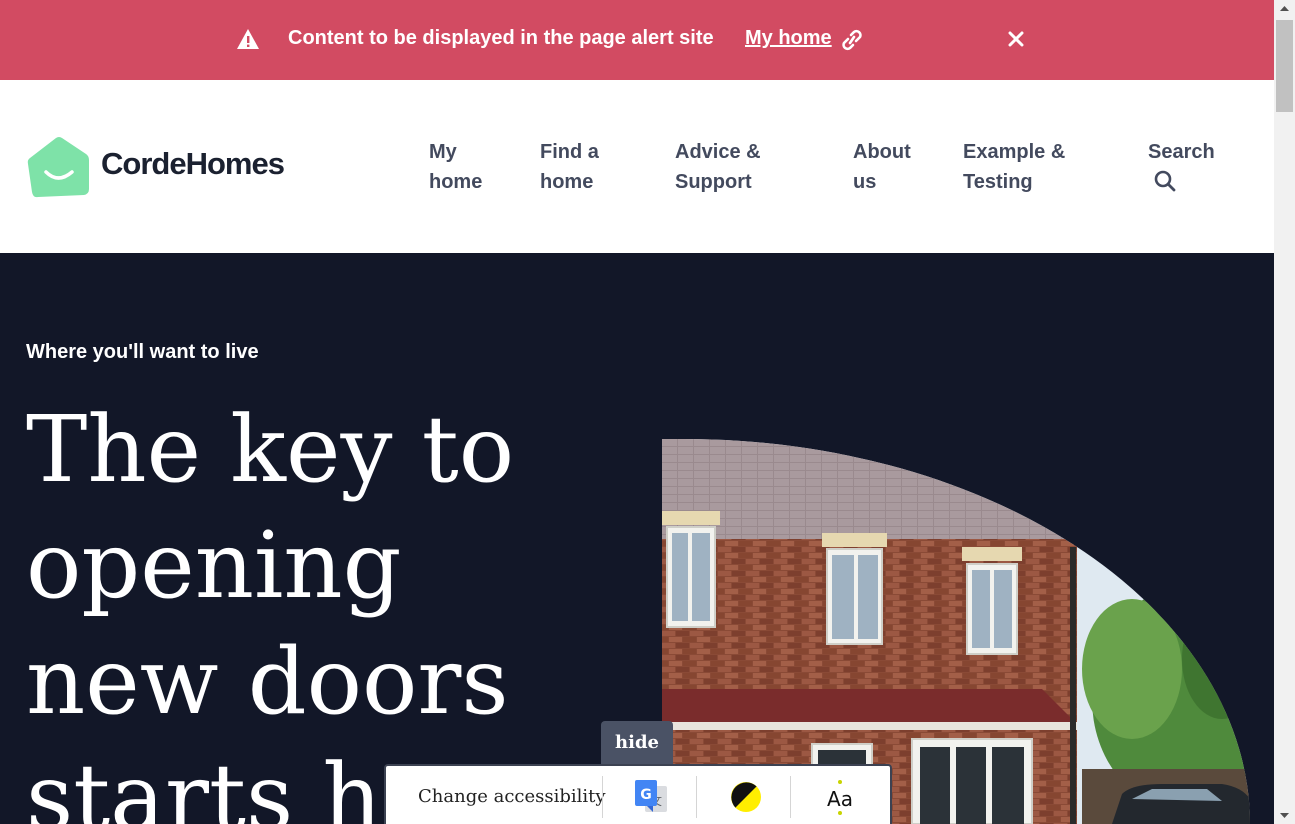 The height and width of the screenshot is (824, 1295). What do you see at coordinates (788, 38) in the screenshot?
I see `alert-link: My home` at bounding box center [788, 38].